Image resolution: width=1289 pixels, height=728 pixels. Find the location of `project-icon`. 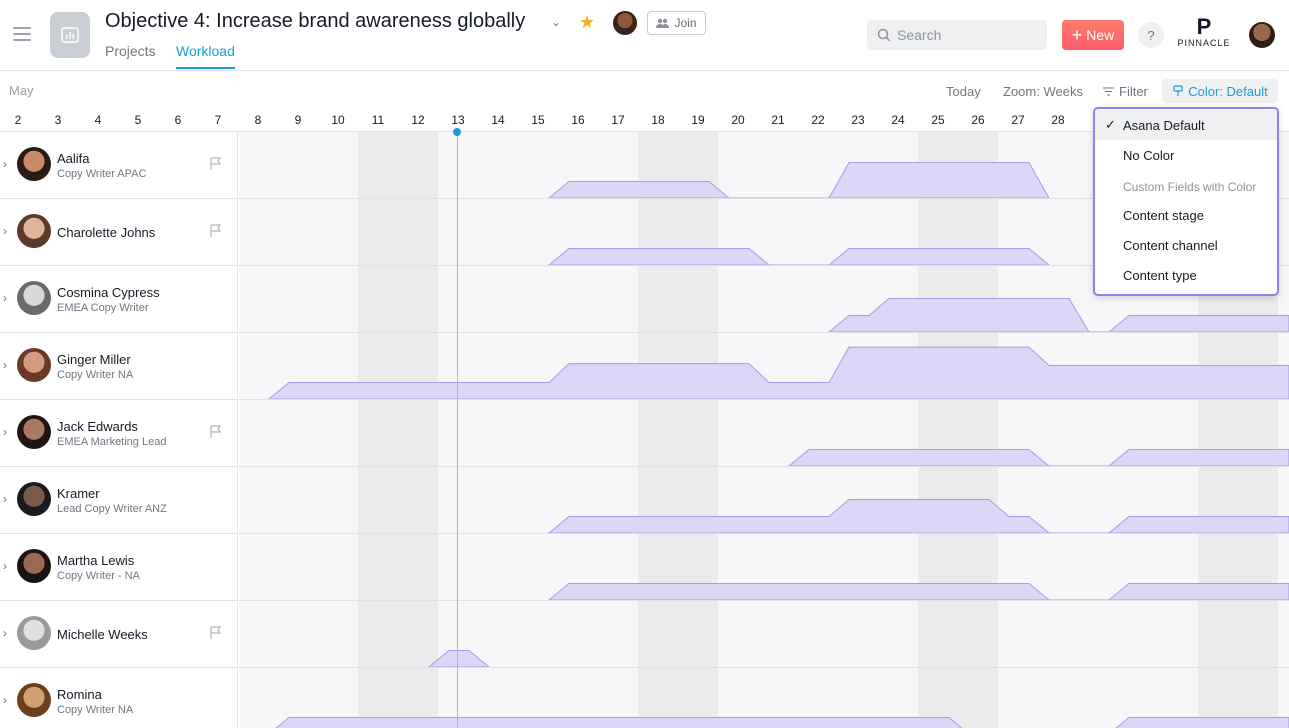

project-icon is located at coordinates (70, 35).